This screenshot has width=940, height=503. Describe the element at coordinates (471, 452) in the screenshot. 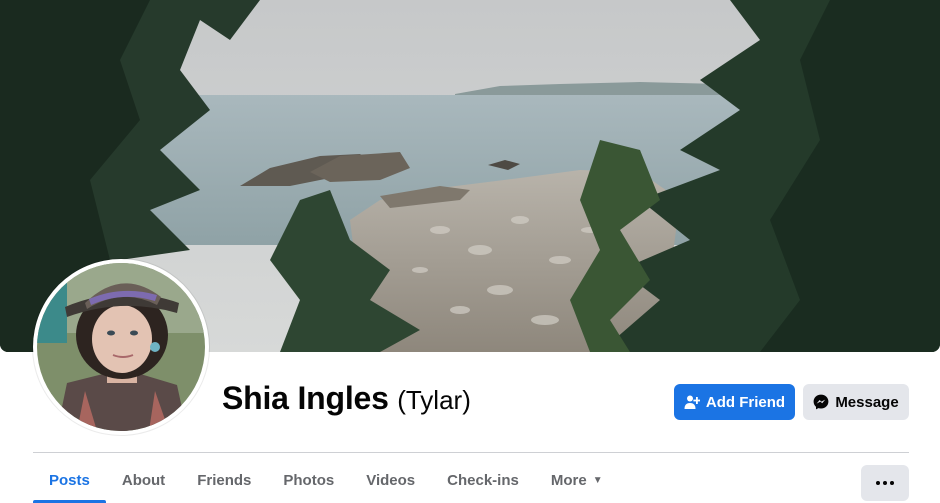

I see `header-divider` at that location.